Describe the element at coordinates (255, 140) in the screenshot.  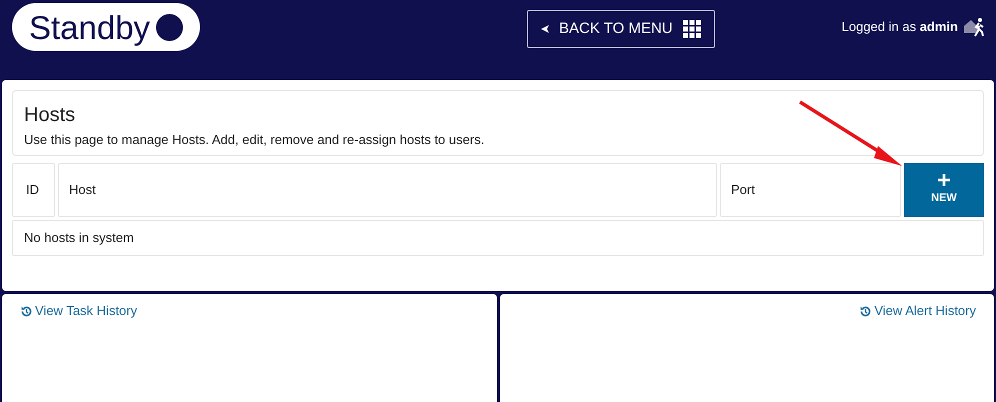
I see `page-description: Use this page to manage Hosts. Add, edit, remove and re-assign hosts to users.` at that location.